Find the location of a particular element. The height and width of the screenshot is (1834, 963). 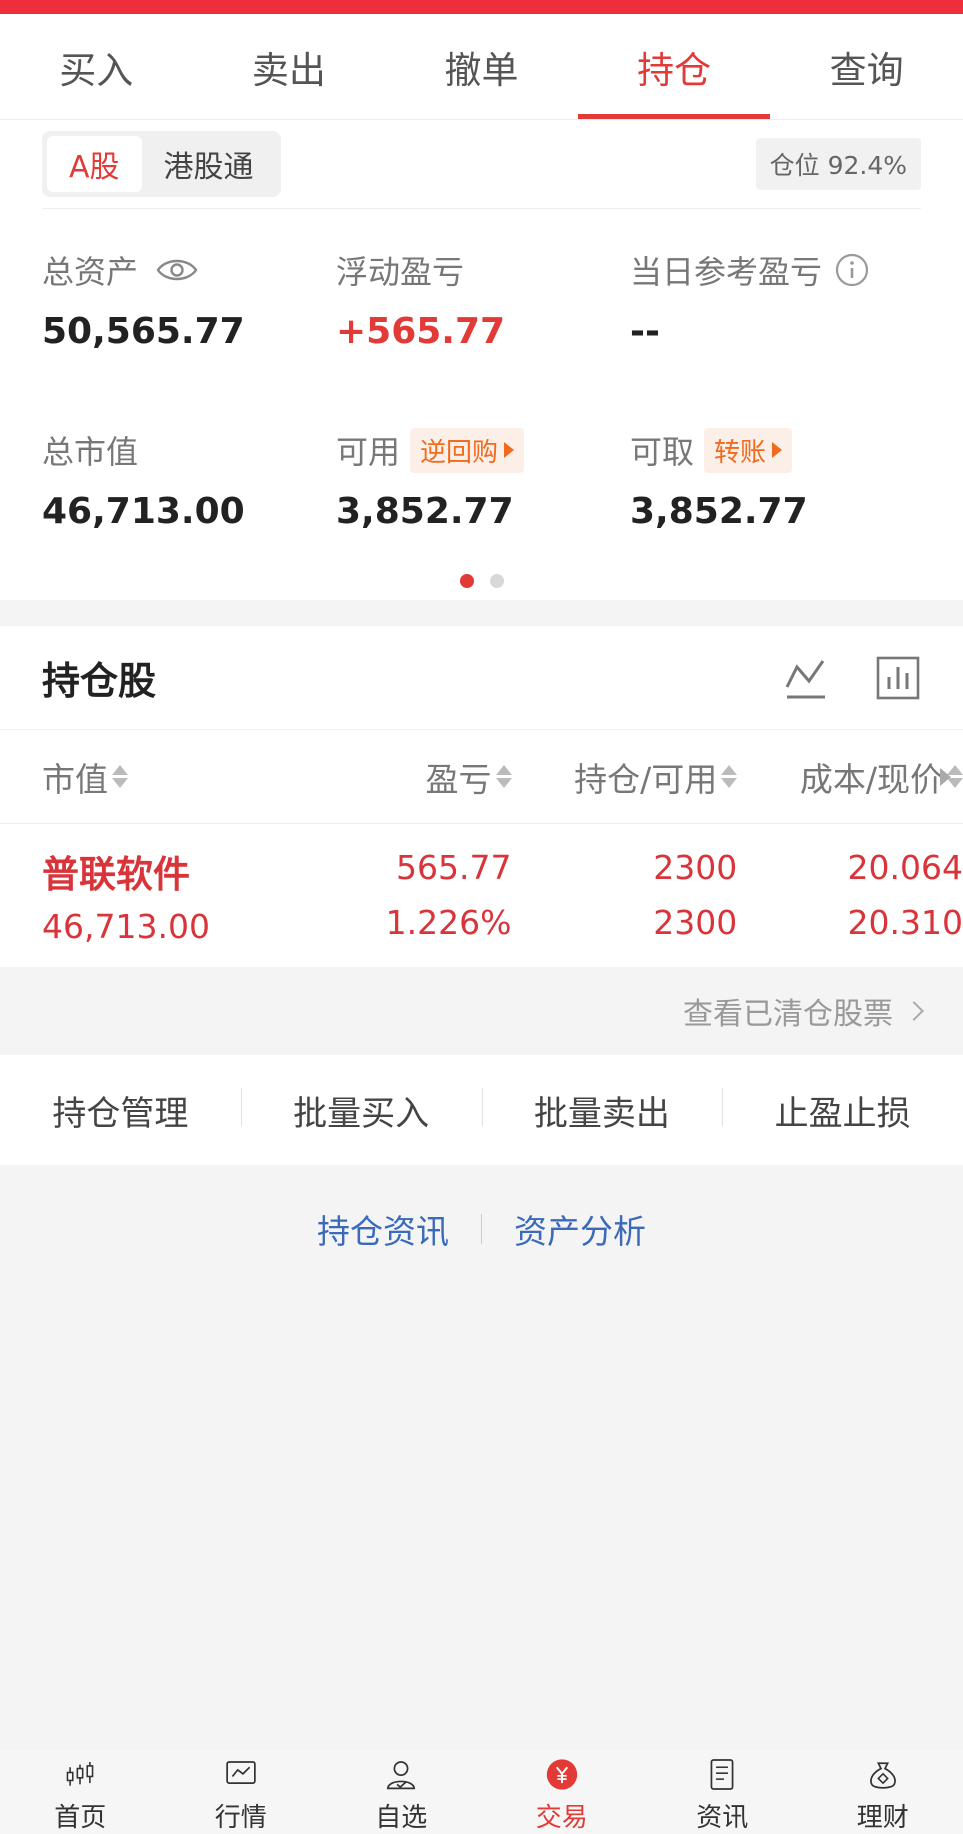

stock-price: 20.310 is located at coordinates (905, 922).